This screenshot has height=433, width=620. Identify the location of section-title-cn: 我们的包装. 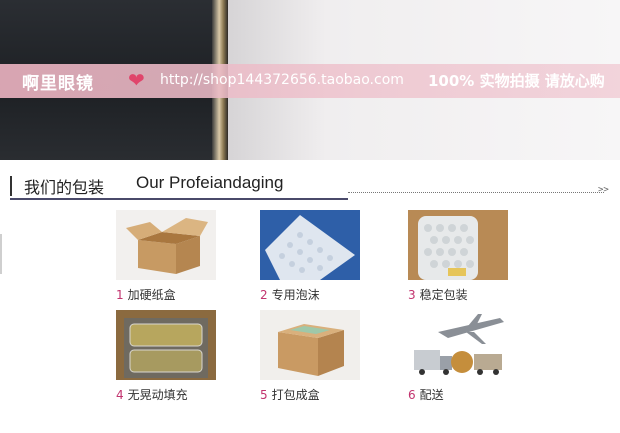
(64, 187).